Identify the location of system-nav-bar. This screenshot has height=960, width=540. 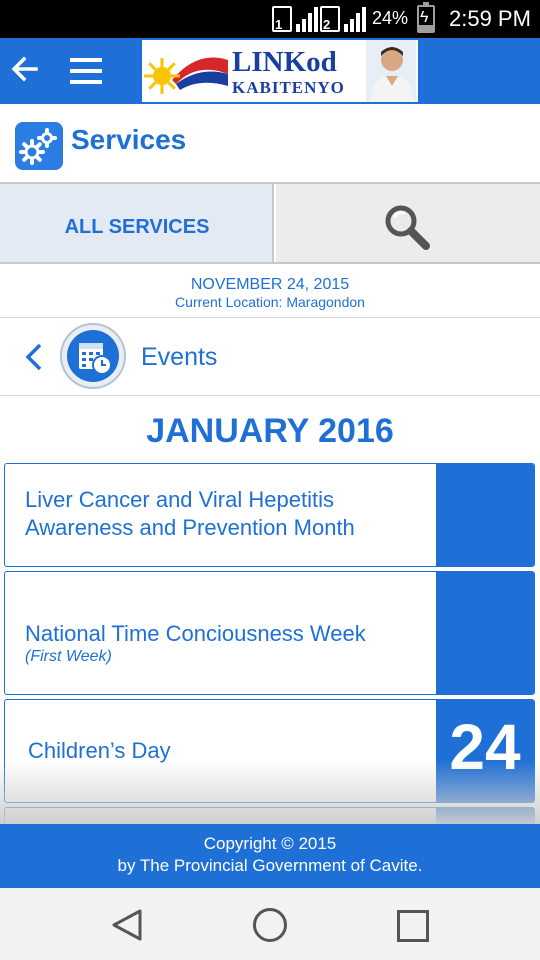
(270, 924).